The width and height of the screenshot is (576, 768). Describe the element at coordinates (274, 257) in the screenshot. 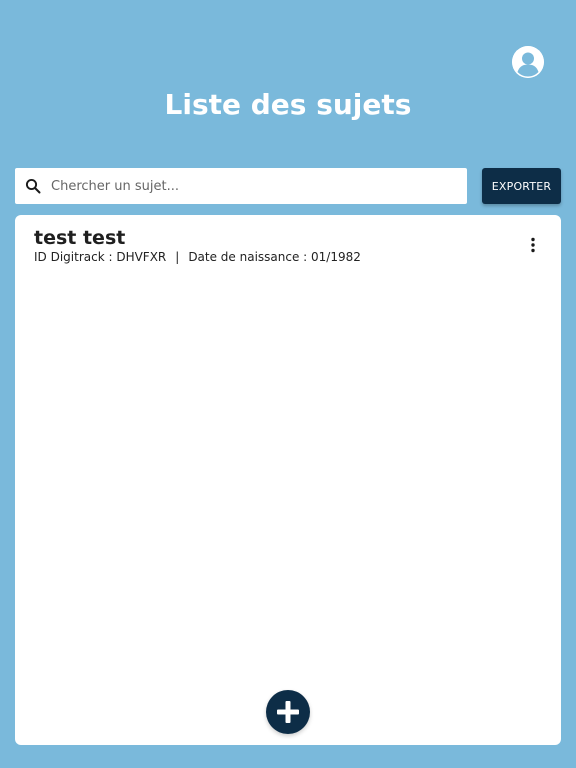

I see `subject-birthdate: Date de naissance : 01/1982` at that location.